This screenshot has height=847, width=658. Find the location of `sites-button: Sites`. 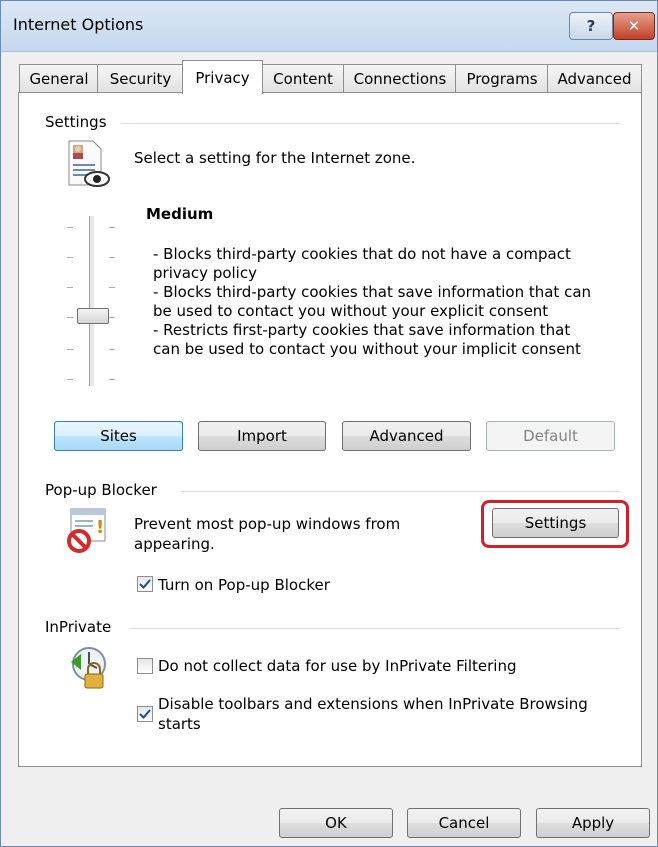

sites-button: Sites is located at coordinates (118, 436).